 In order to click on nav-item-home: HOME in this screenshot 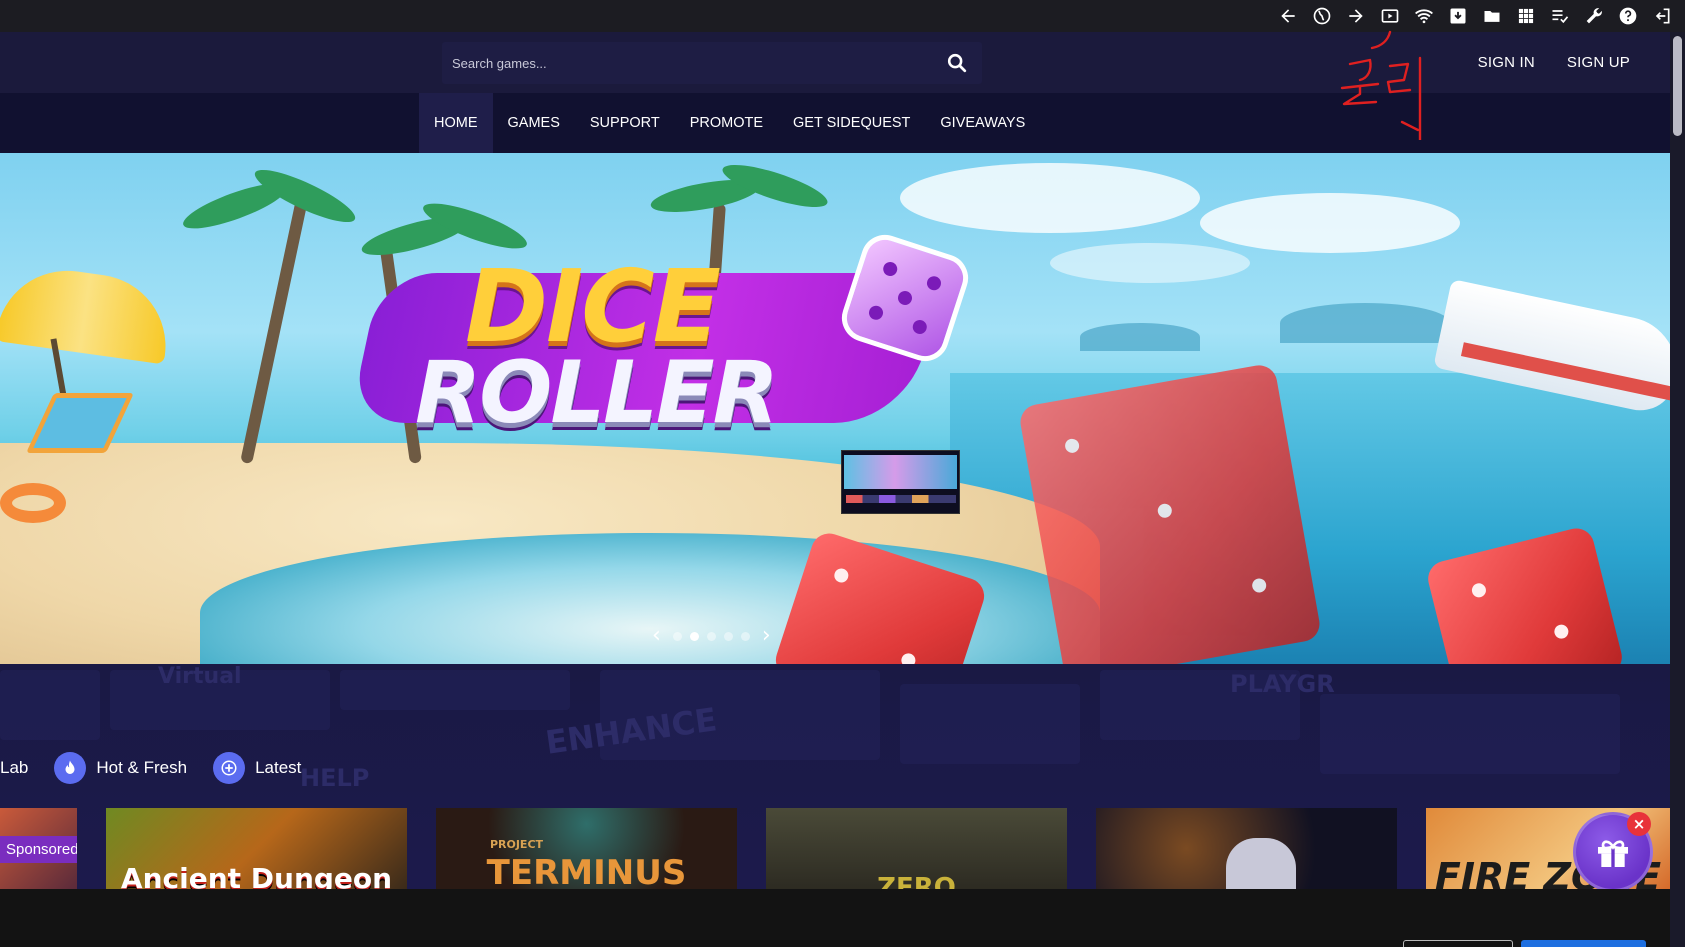, I will do `click(456, 123)`.